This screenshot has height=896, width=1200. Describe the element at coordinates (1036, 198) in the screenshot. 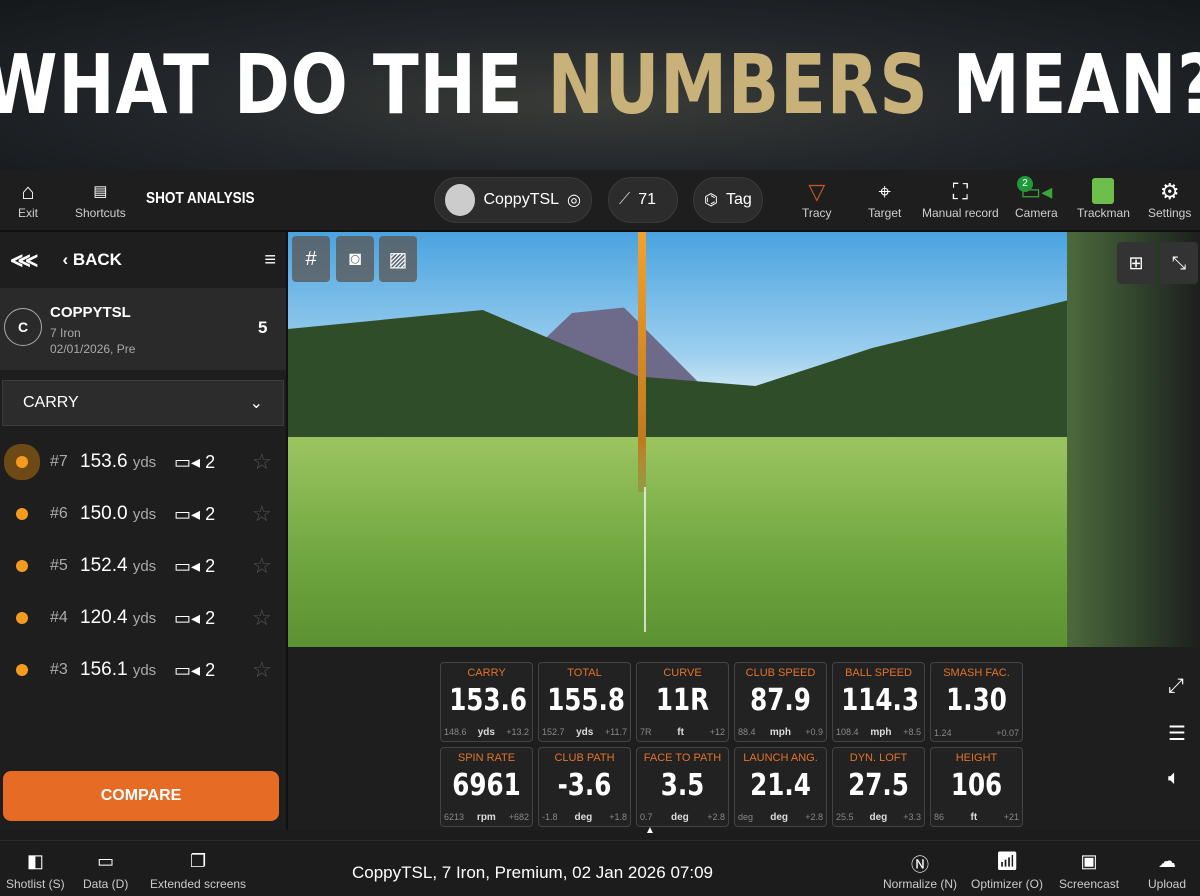

I see `camera-button: ▭◂ 2 Camera` at that location.